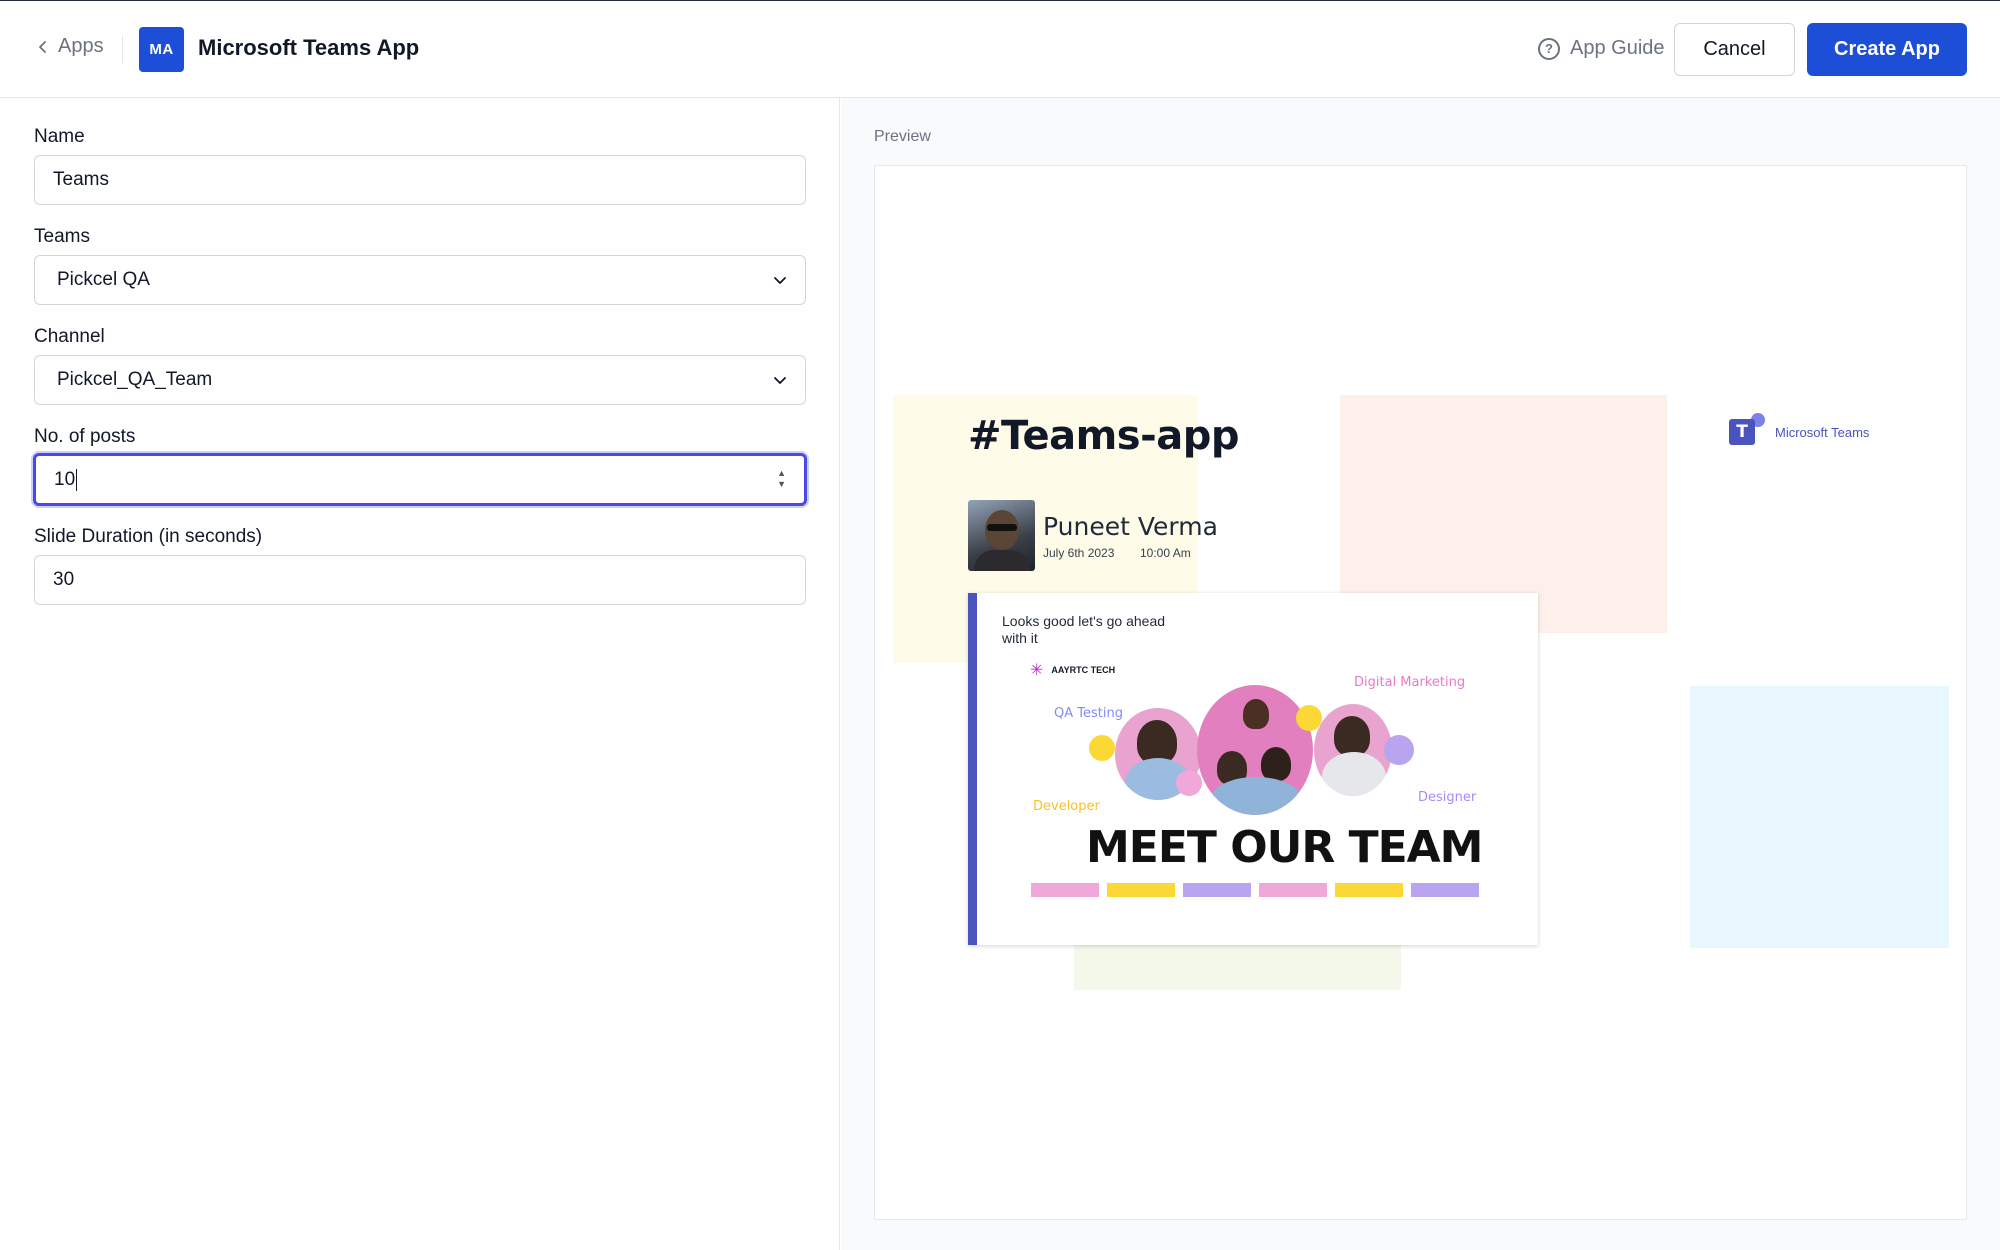 The image size is (2000, 1250). Describe the element at coordinates (902, 136) in the screenshot. I see `preview-label: Preview` at that location.